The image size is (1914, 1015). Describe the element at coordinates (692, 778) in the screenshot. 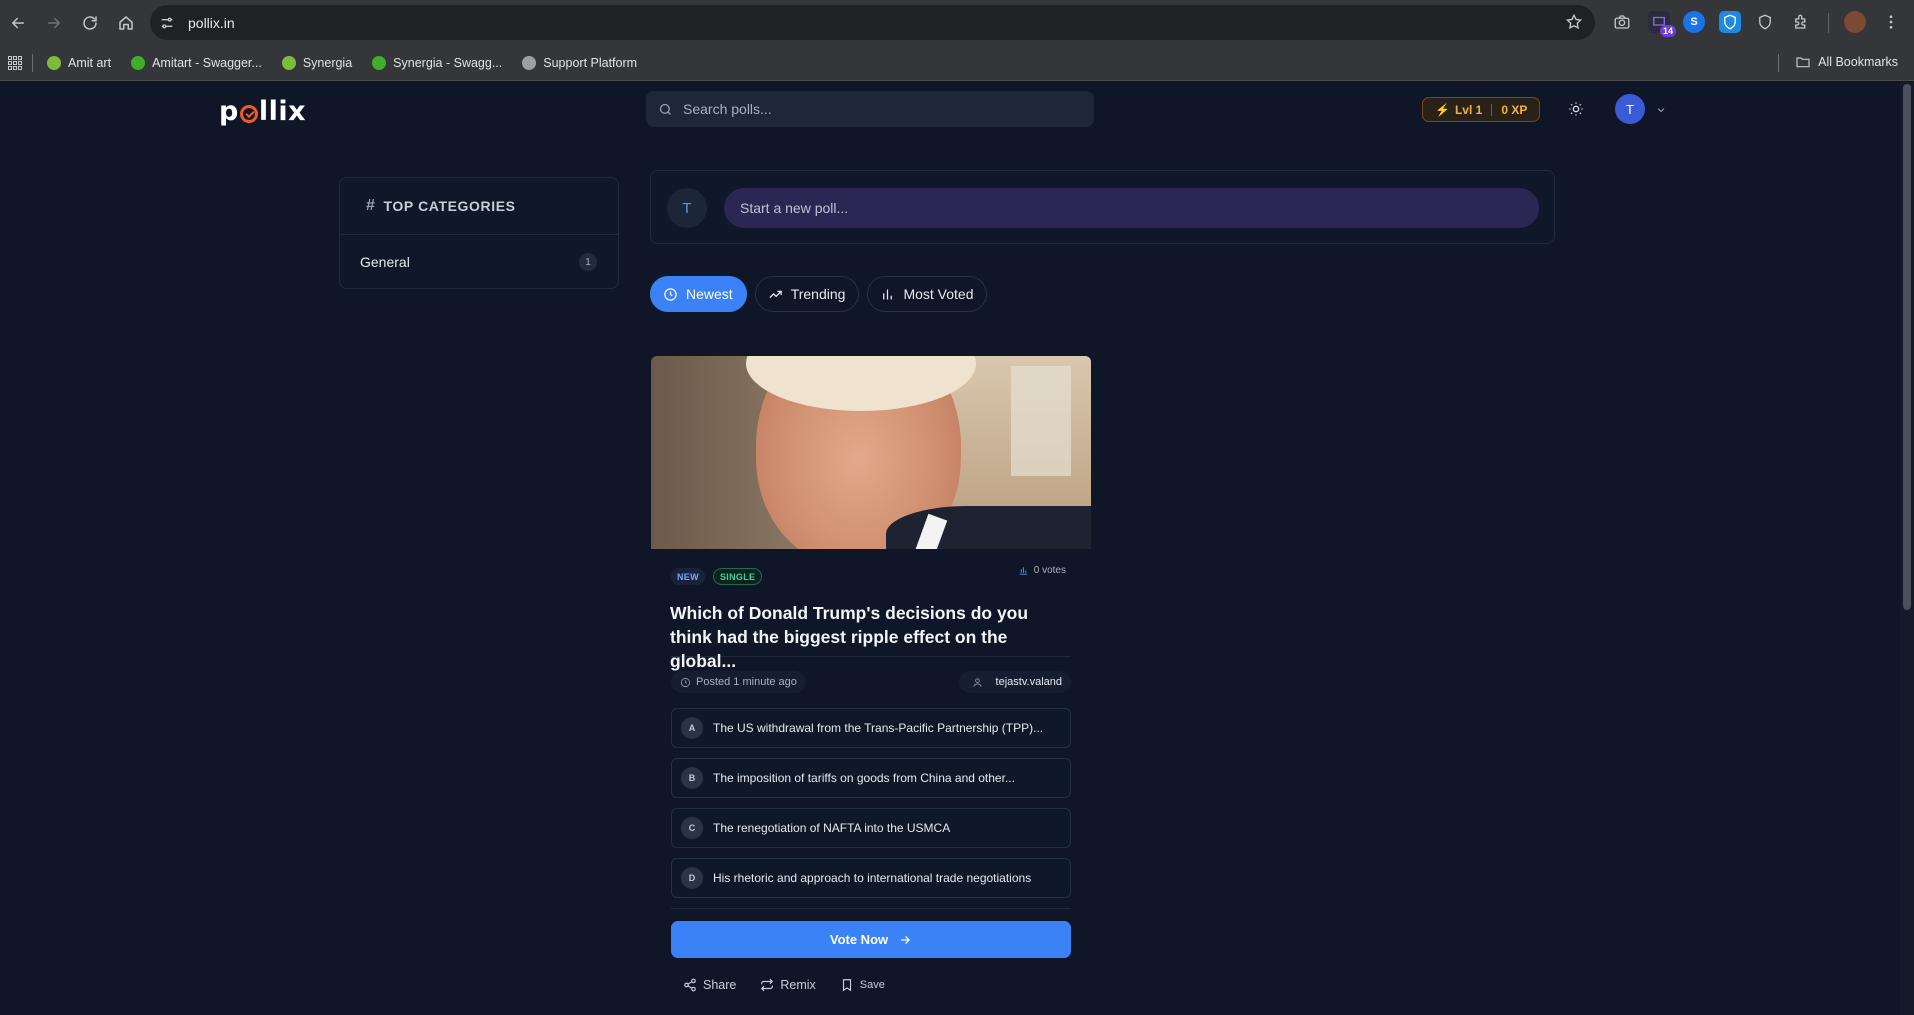

I see `option-letter: B` at that location.